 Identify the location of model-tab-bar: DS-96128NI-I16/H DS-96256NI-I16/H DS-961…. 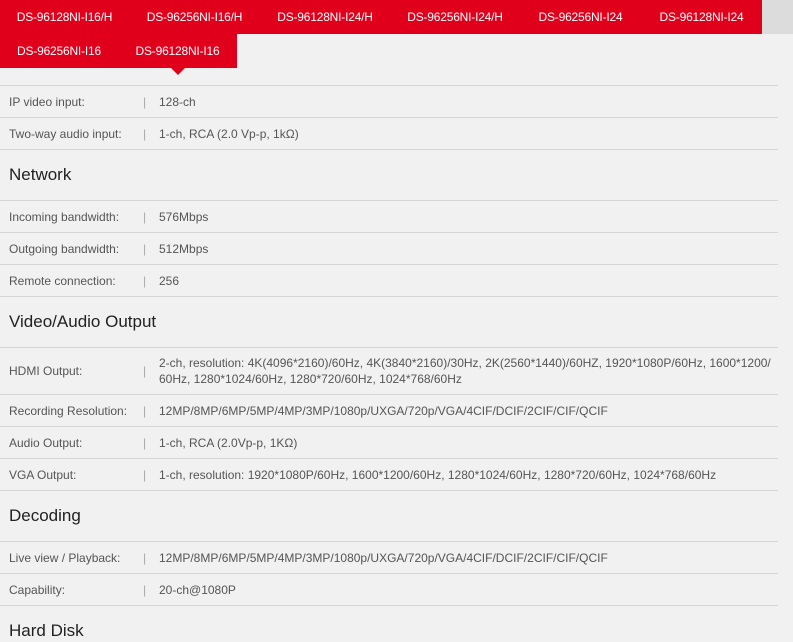
(381, 37).